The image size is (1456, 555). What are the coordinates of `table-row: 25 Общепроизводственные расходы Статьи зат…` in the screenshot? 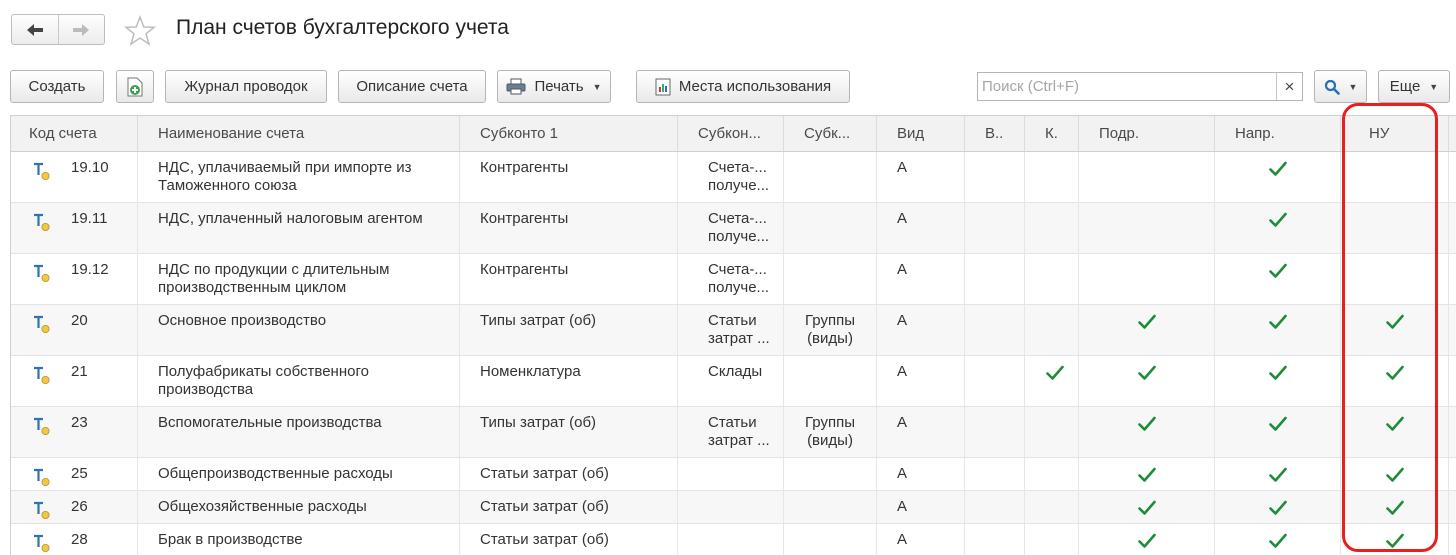 It's located at (733, 474).